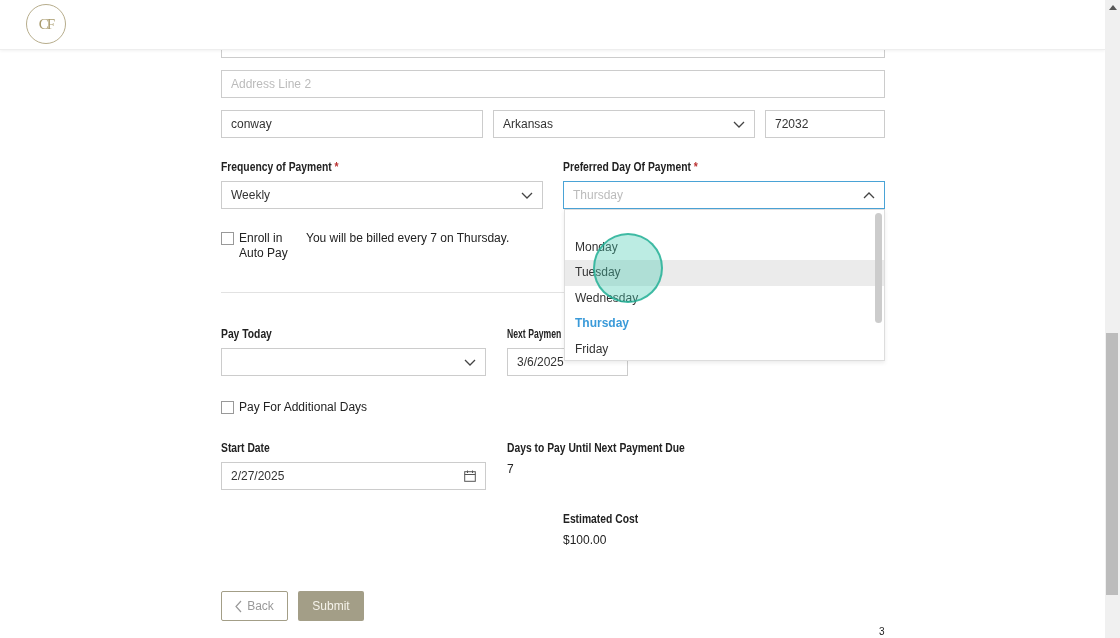 The image size is (1120, 638). I want to click on city-field: conway, so click(352, 124).